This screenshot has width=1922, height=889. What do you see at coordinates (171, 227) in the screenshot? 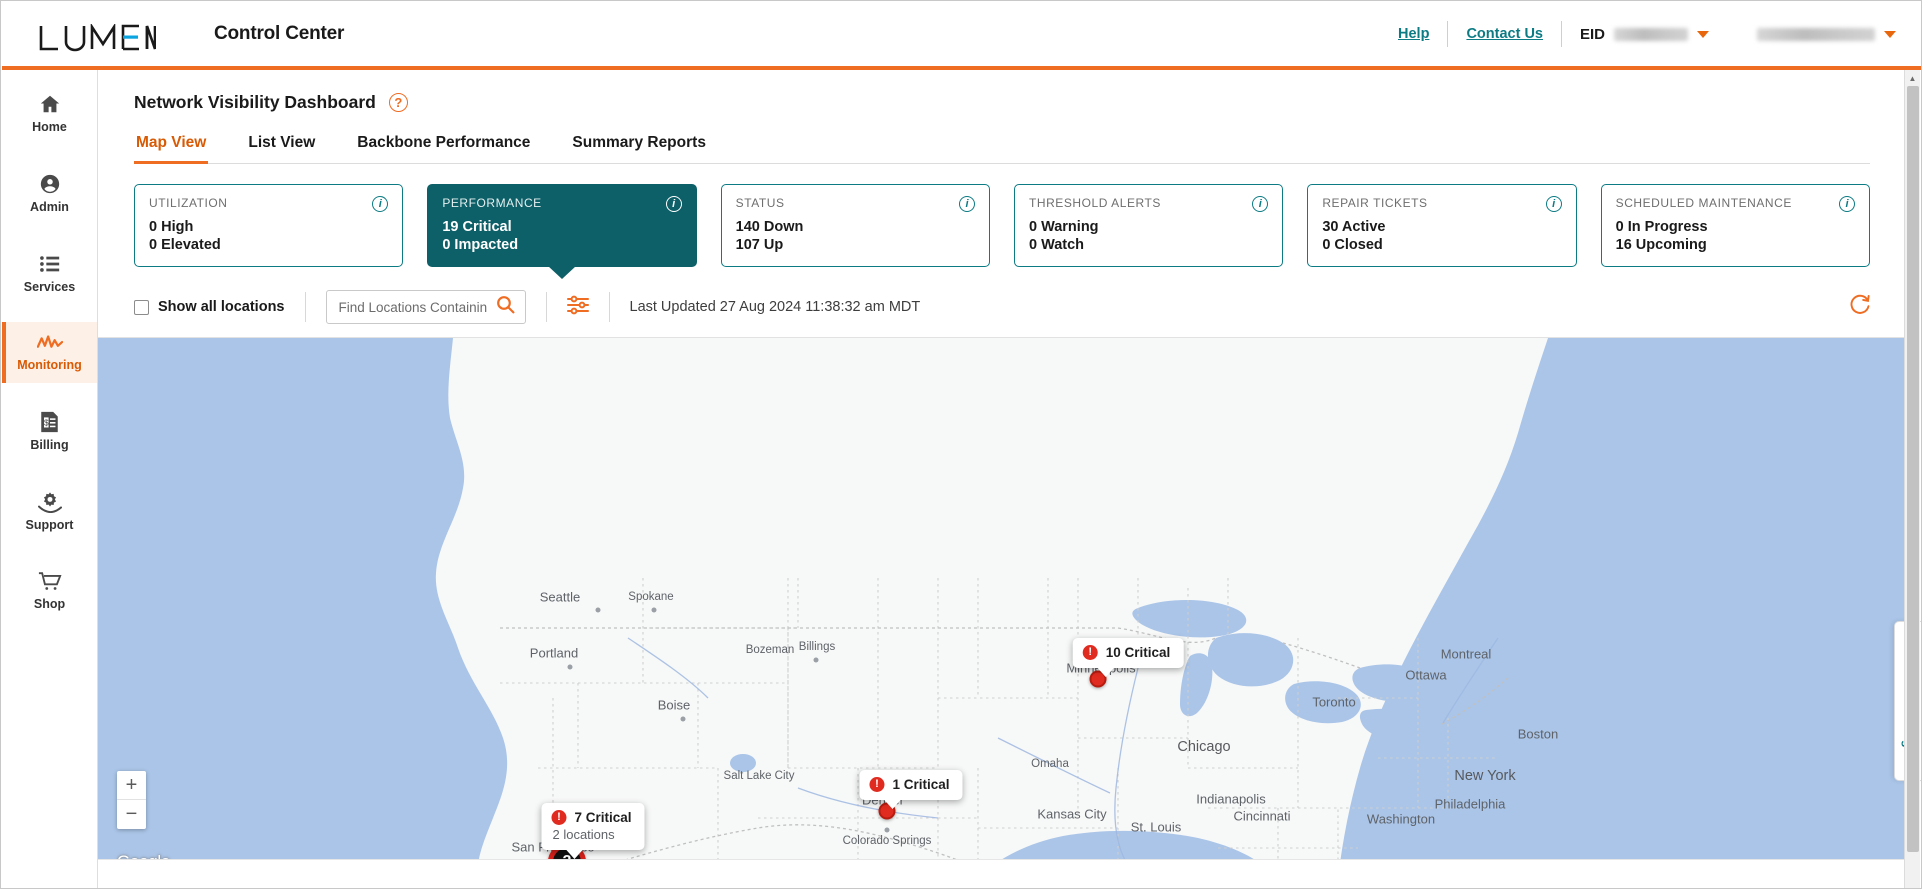
I see `kpi-value-utilization-1: 0 High` at bounding box center [171, 227].